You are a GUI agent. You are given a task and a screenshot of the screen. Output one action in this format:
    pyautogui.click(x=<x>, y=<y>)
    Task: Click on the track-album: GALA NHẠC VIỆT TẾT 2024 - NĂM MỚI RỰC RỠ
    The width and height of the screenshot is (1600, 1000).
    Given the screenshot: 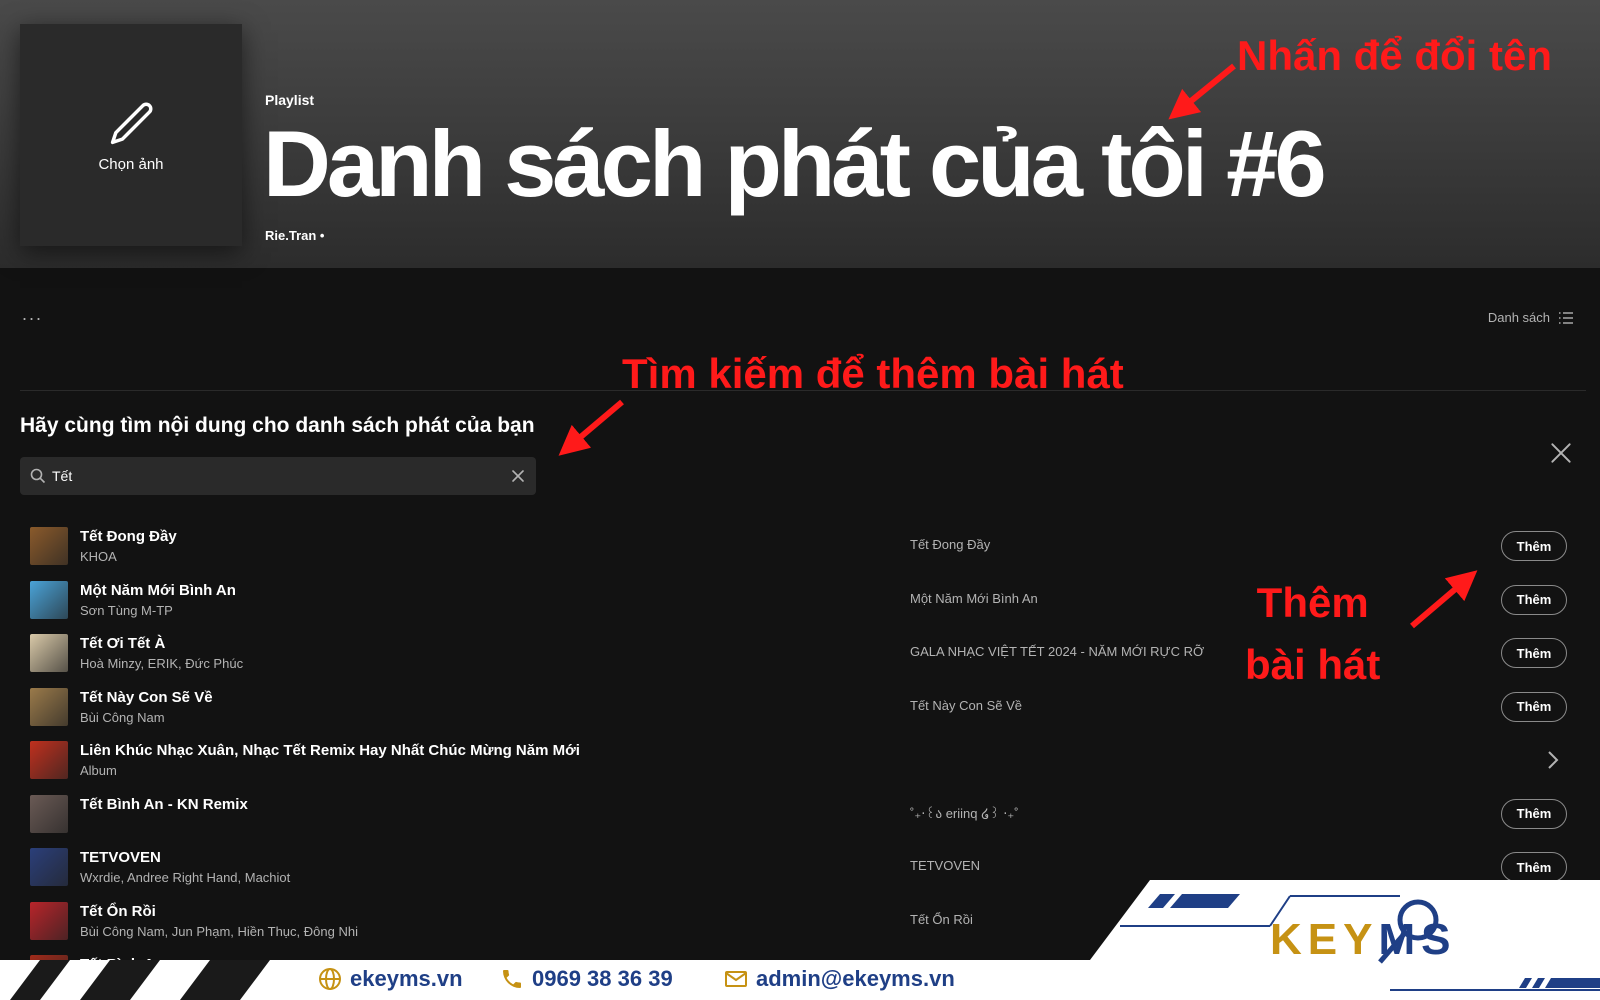 What is the action you would take?
    pyautogui.click(x=1057, y=651)
    